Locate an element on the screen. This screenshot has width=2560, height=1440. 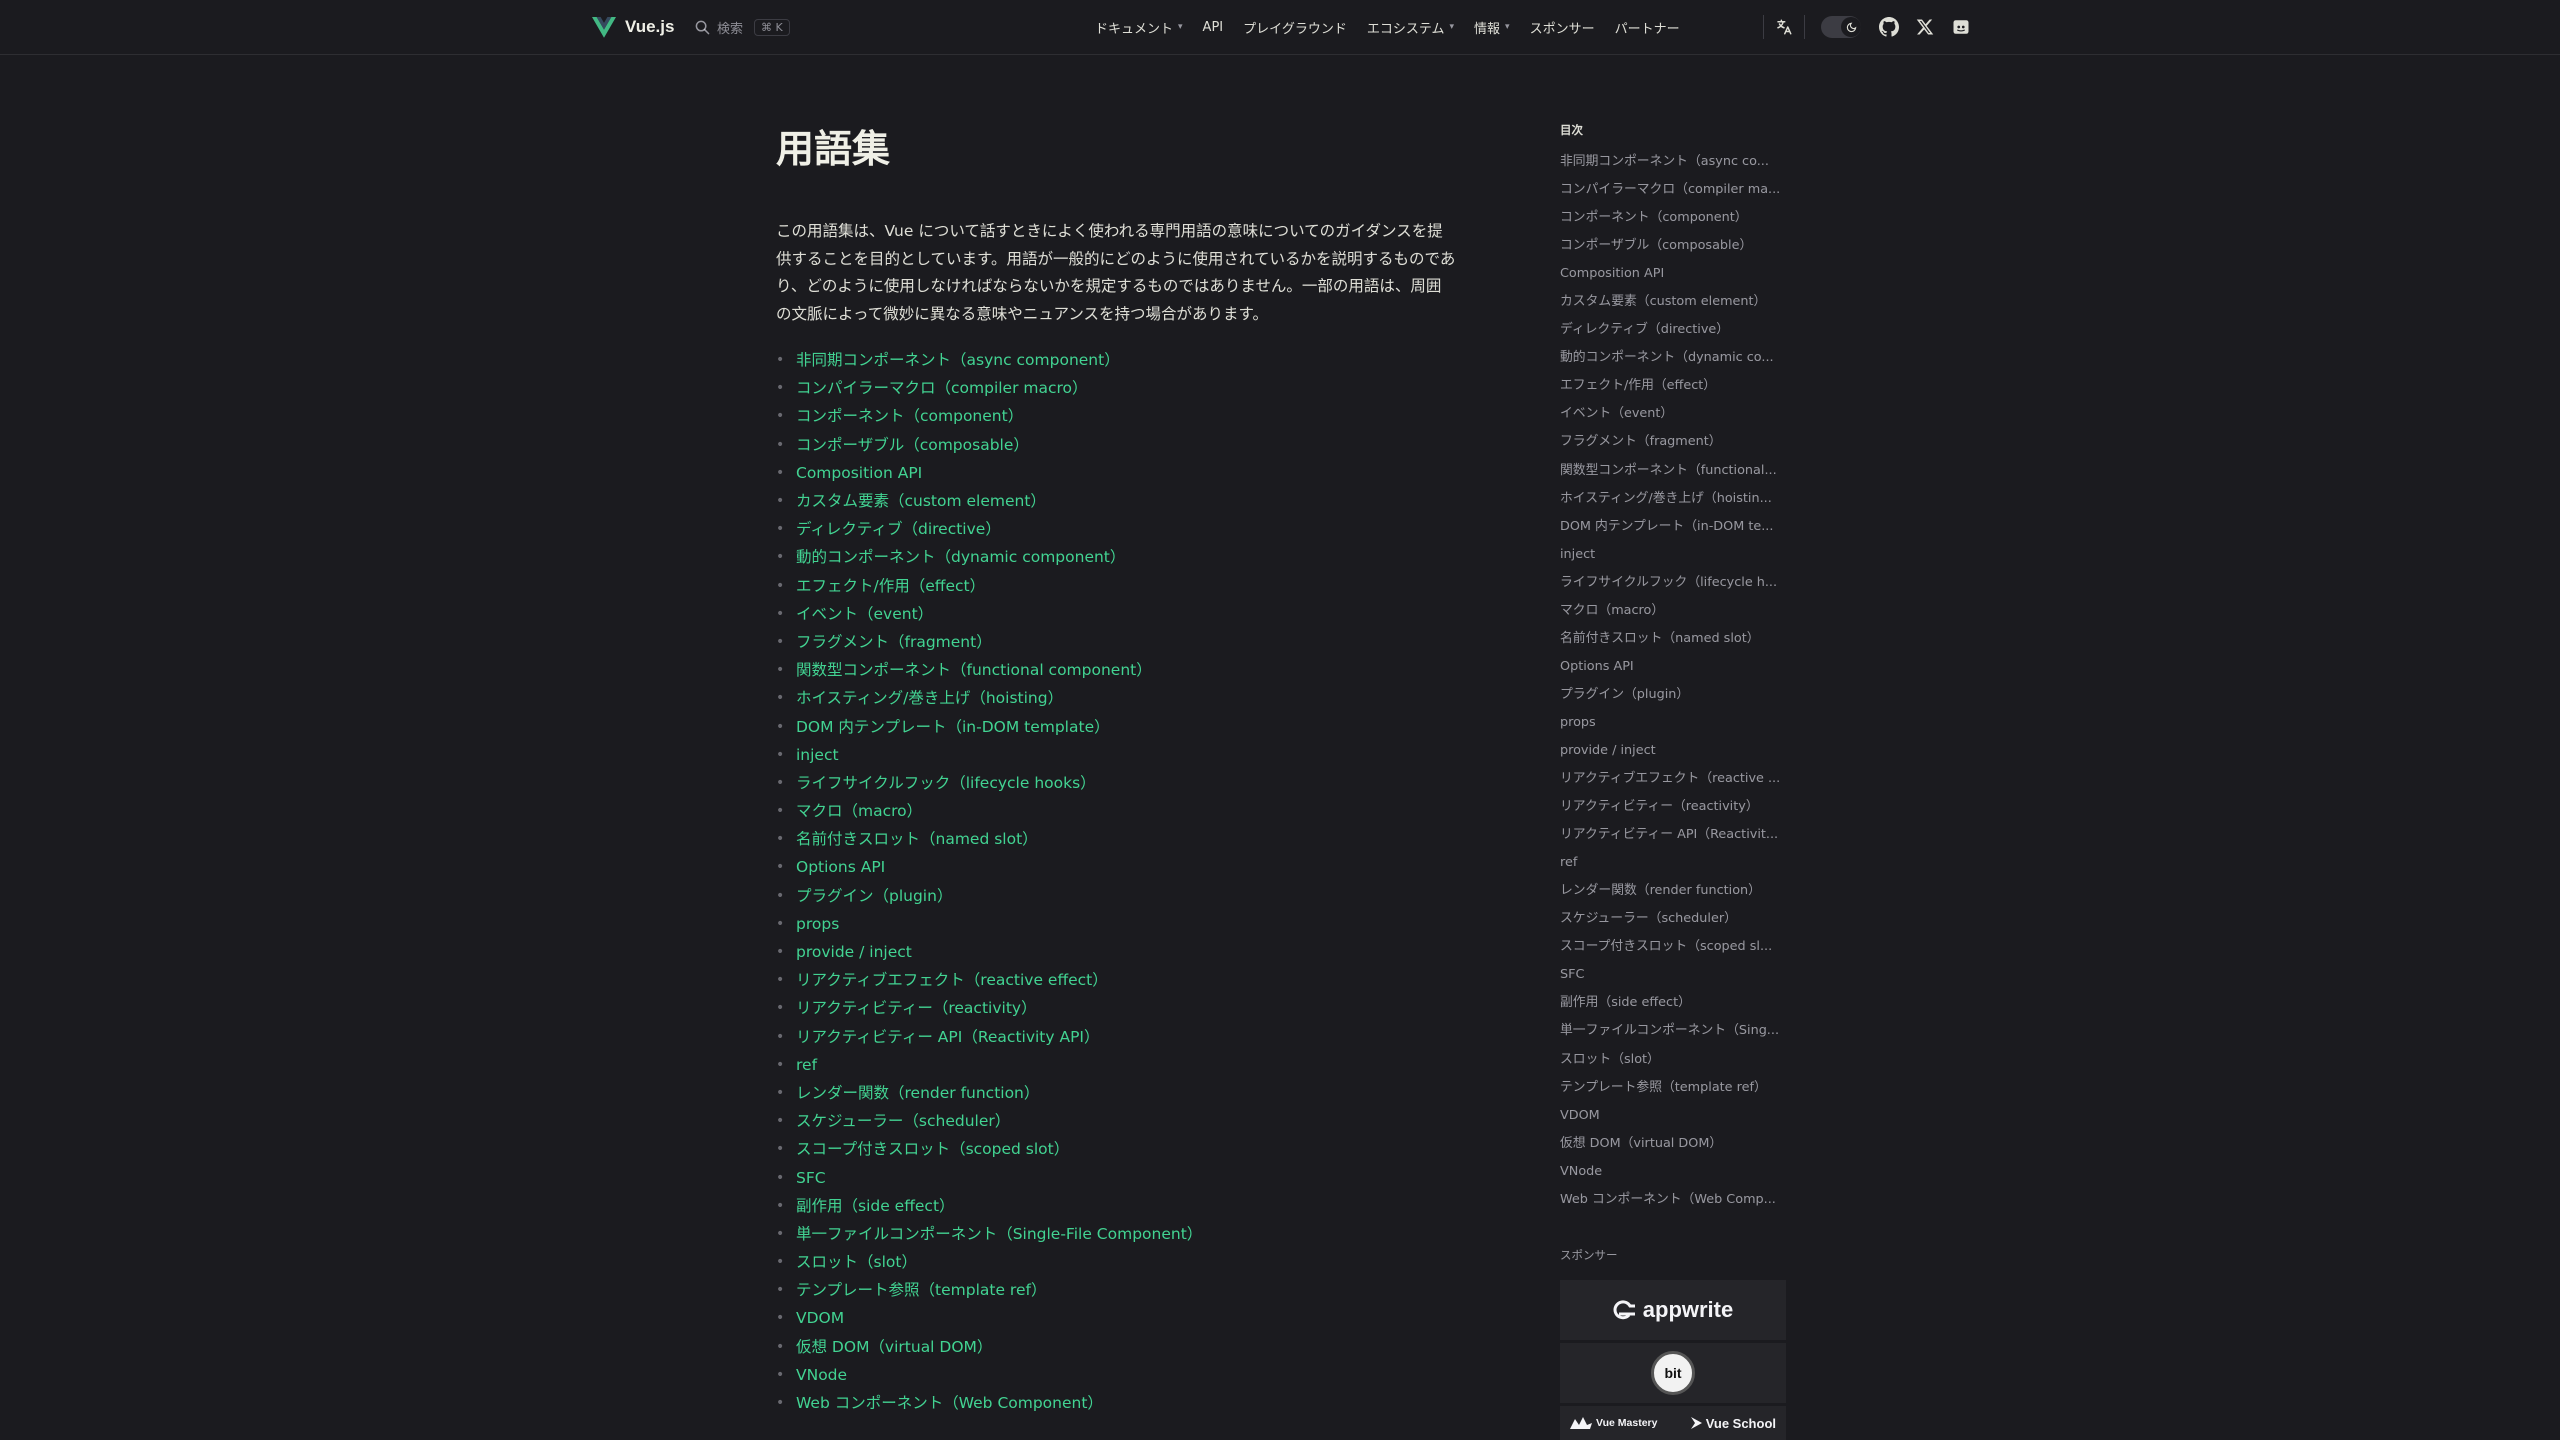
term-link: テンプレート参照（template ref） is located at coordinates (921, 1290).